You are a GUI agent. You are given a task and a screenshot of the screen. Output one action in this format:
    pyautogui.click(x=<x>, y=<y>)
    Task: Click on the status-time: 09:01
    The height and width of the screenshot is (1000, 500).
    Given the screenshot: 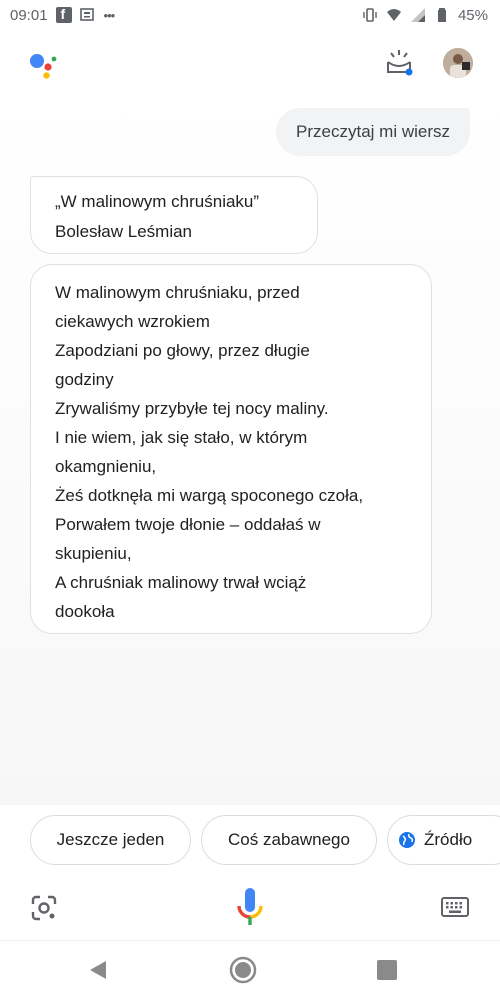 What is the action you would take?
    pyautogui.click(x=29, y=15)
    